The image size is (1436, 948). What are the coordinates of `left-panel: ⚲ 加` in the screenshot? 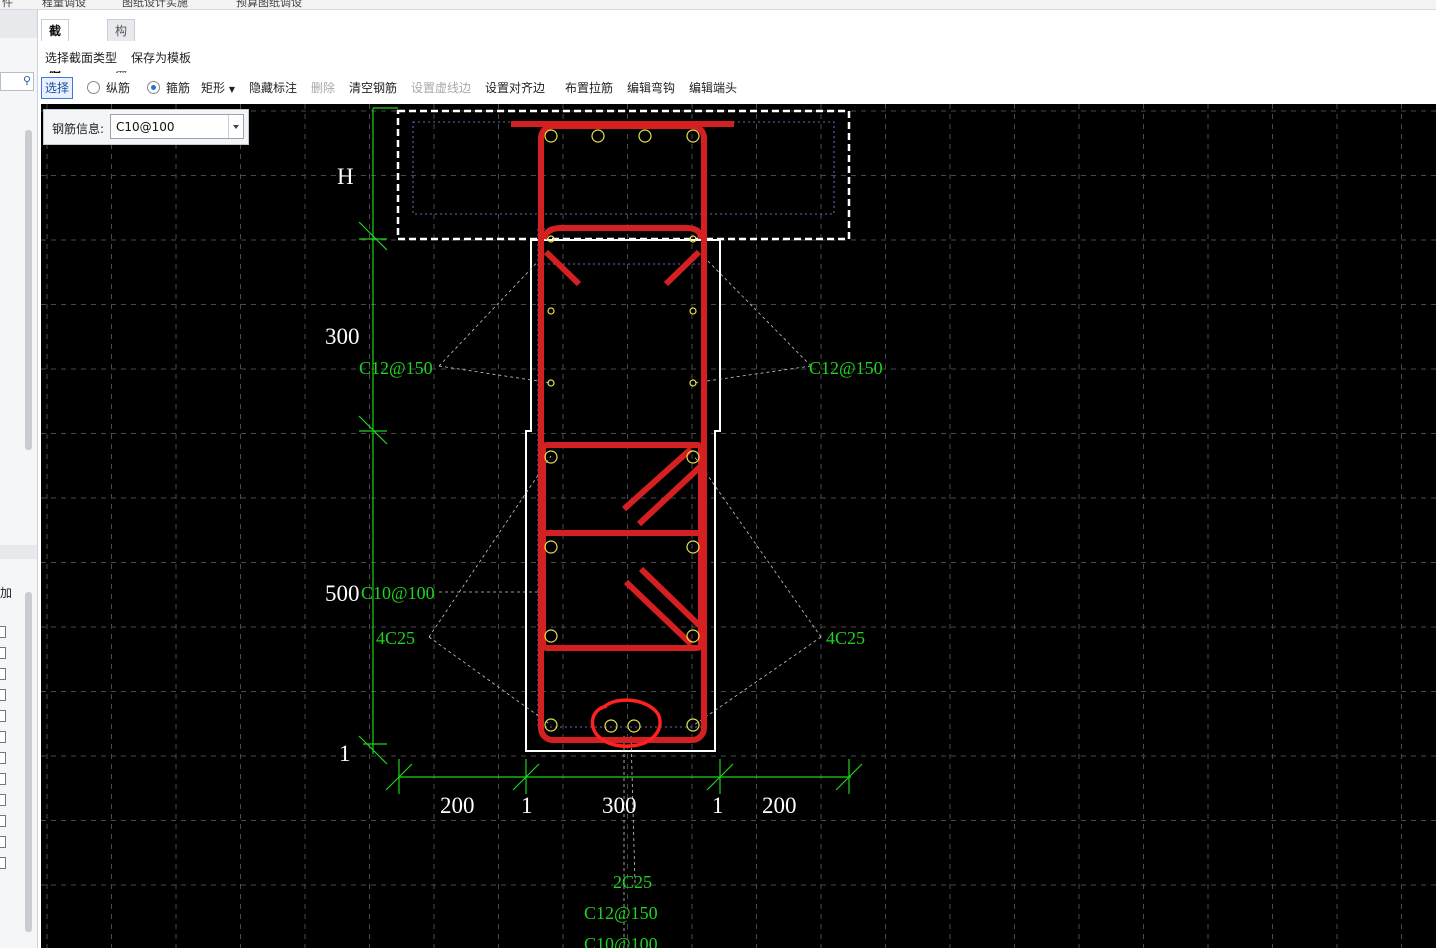 It's located at (19, 479).